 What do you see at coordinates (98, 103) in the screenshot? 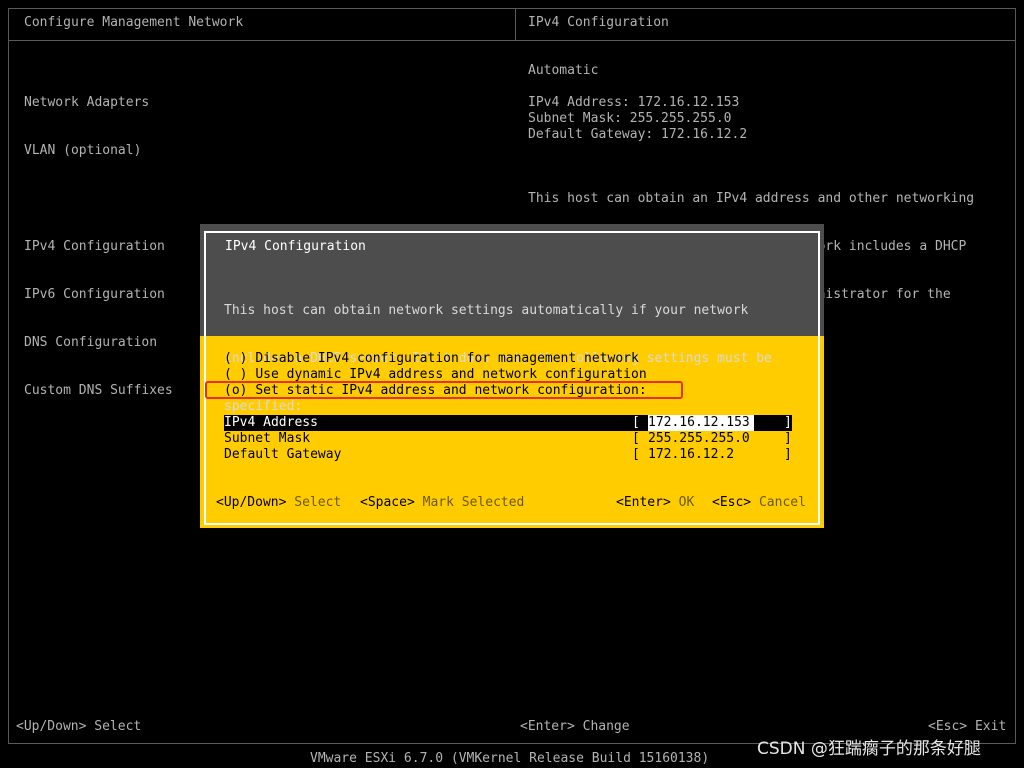
I see `menu-item-network-adapters: Network Adapters` at bounding box center [98, 103].